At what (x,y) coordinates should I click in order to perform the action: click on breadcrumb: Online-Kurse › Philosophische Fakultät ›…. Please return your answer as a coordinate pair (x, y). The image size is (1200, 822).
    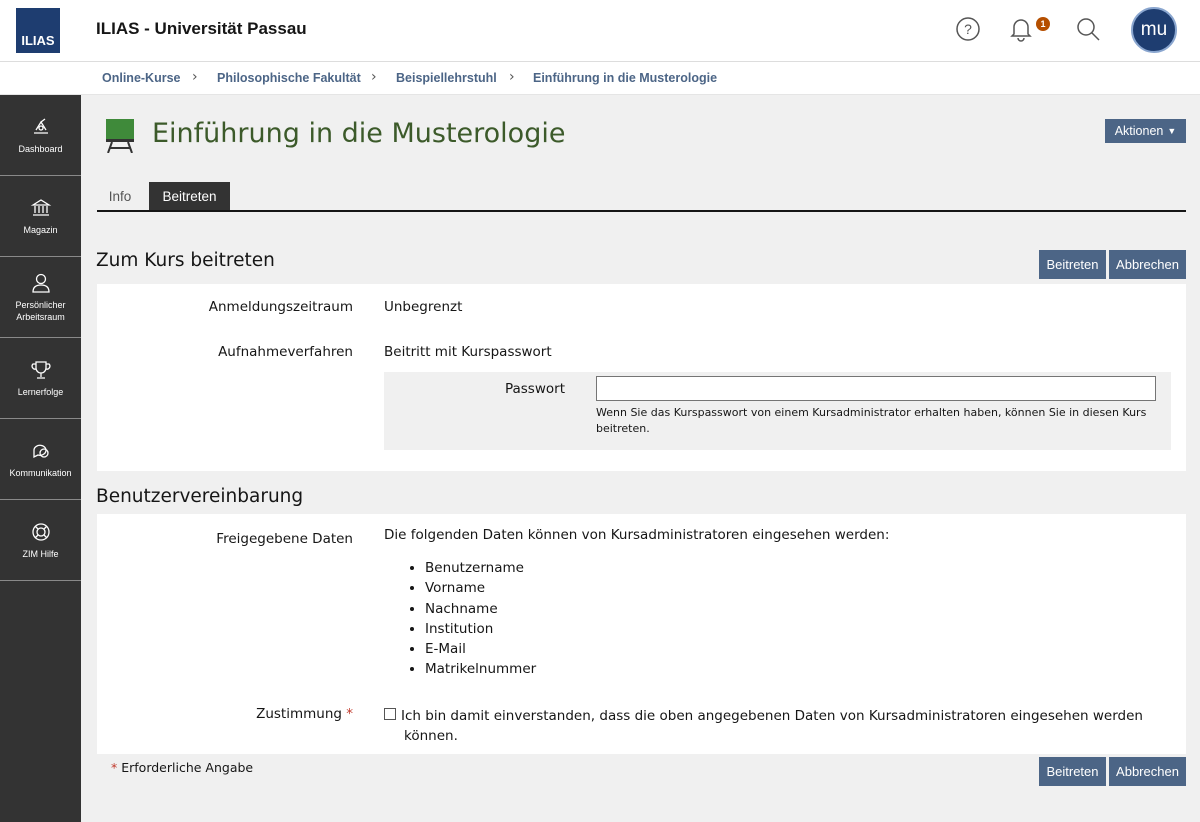
    Looking at the image, I should click on (600, 78).